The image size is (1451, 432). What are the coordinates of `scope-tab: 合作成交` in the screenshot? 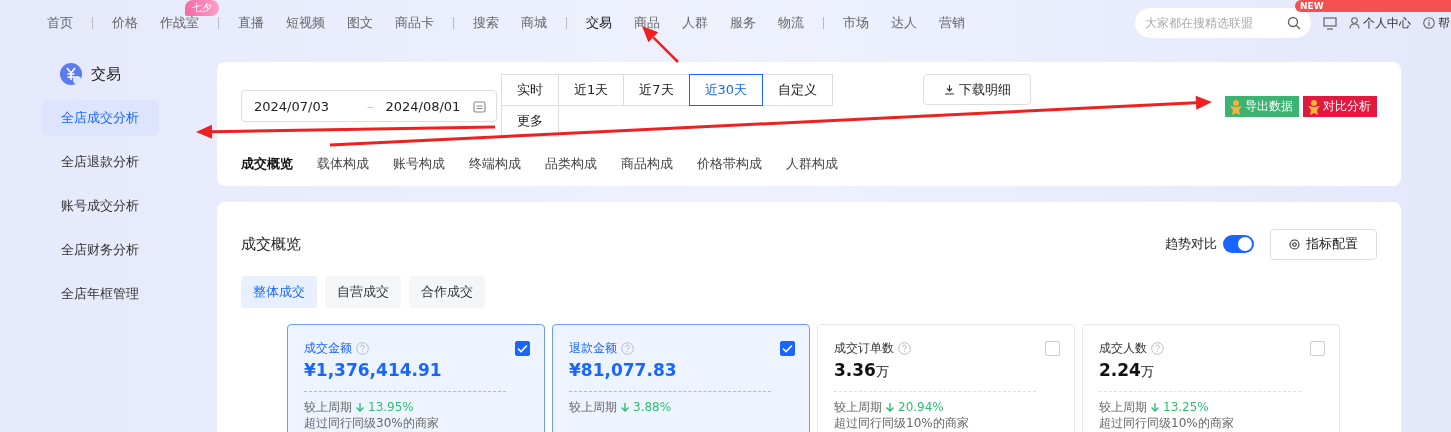 It's located at (447, 292).